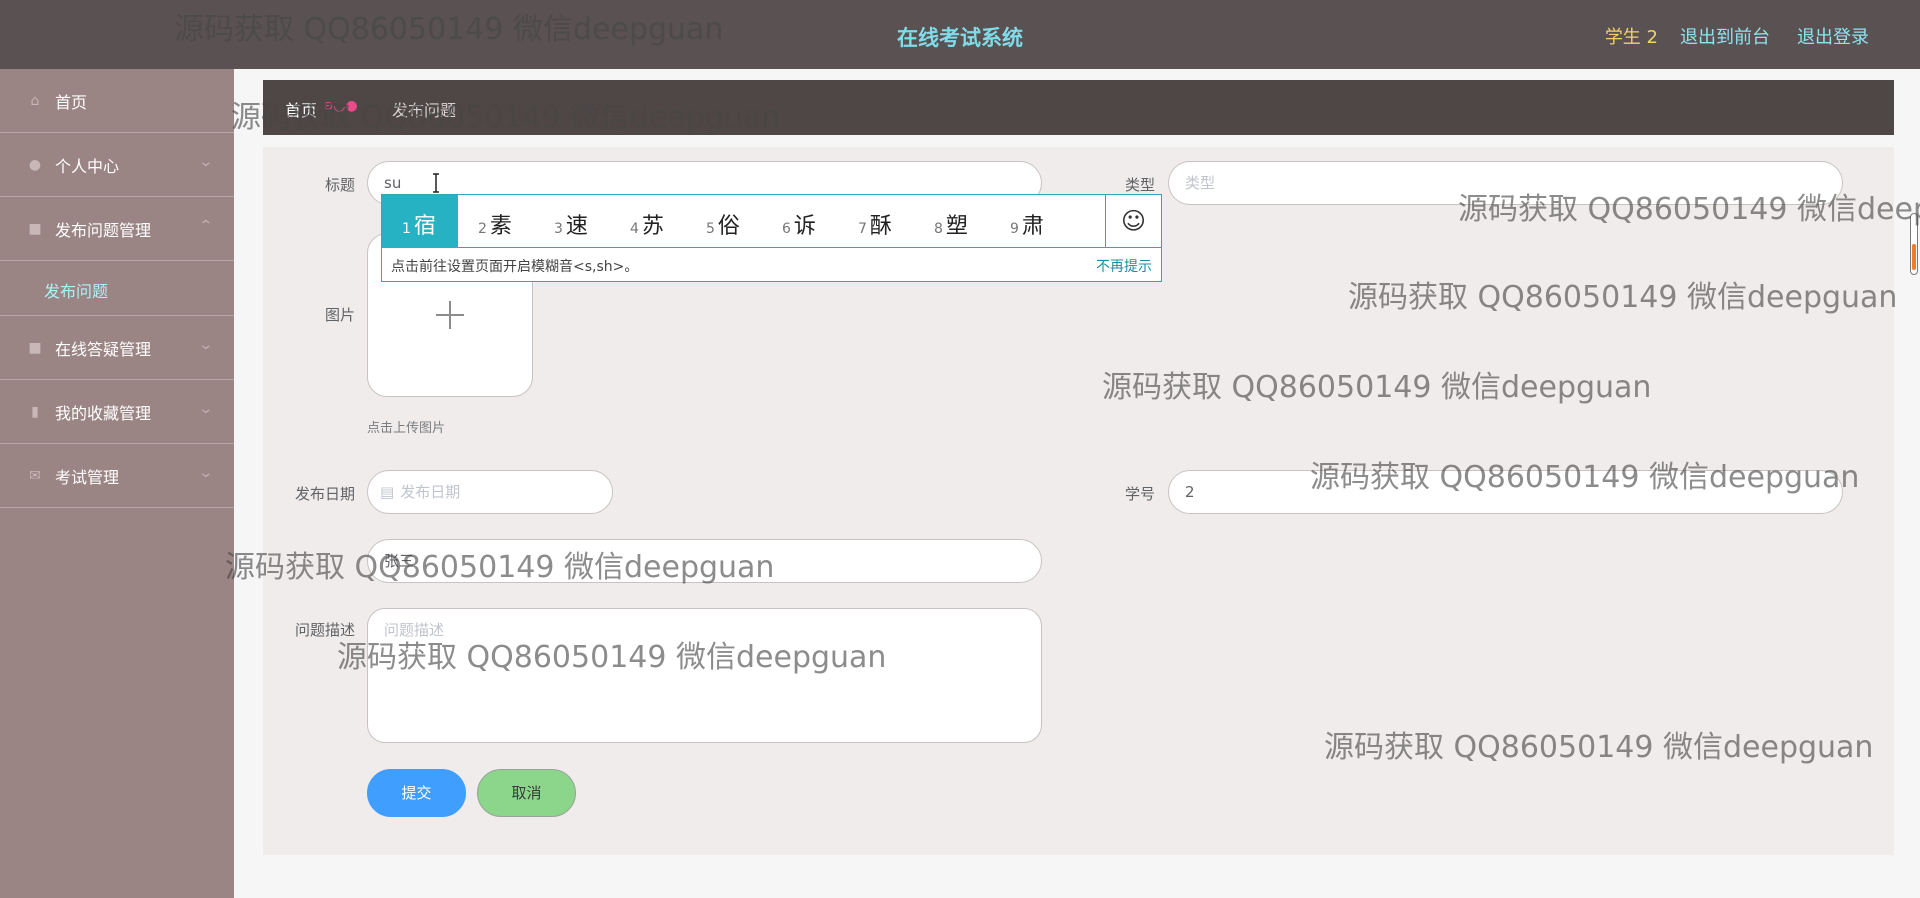 The width and height of the screenshot is (1920, 898). I want to click on text-cursor-icon, so click(436, 183).